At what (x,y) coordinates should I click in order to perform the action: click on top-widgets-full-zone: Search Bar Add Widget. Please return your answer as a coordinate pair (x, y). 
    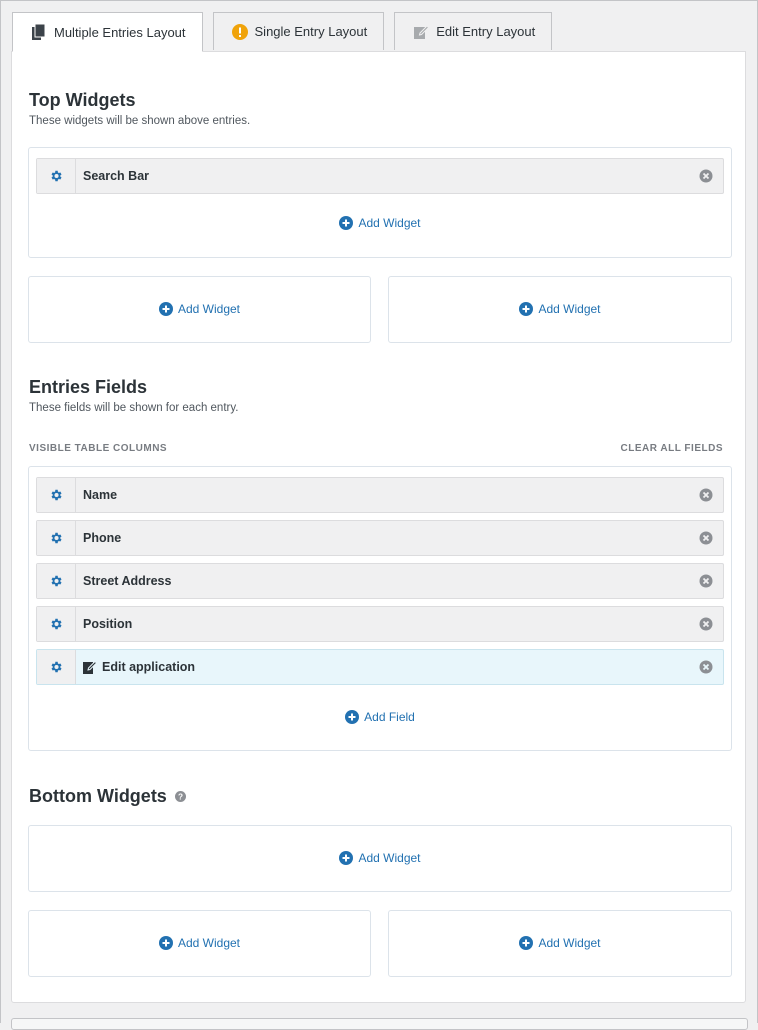
    Looking at the image, I should click on (380, 202).